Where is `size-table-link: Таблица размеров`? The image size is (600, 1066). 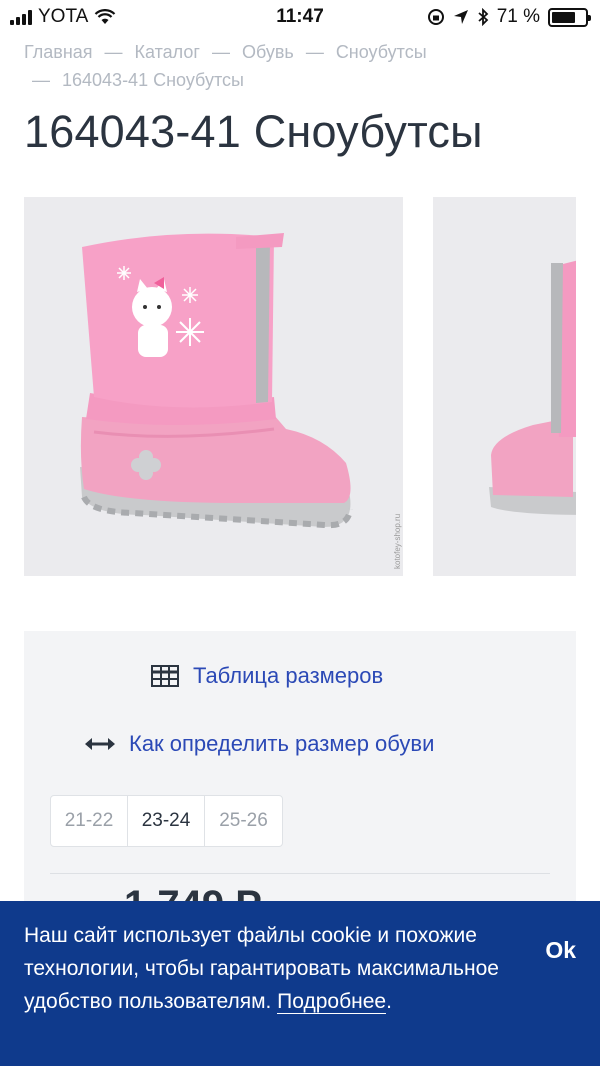
size-table-link: Таблица размеров is located at coordinates (267, 676).